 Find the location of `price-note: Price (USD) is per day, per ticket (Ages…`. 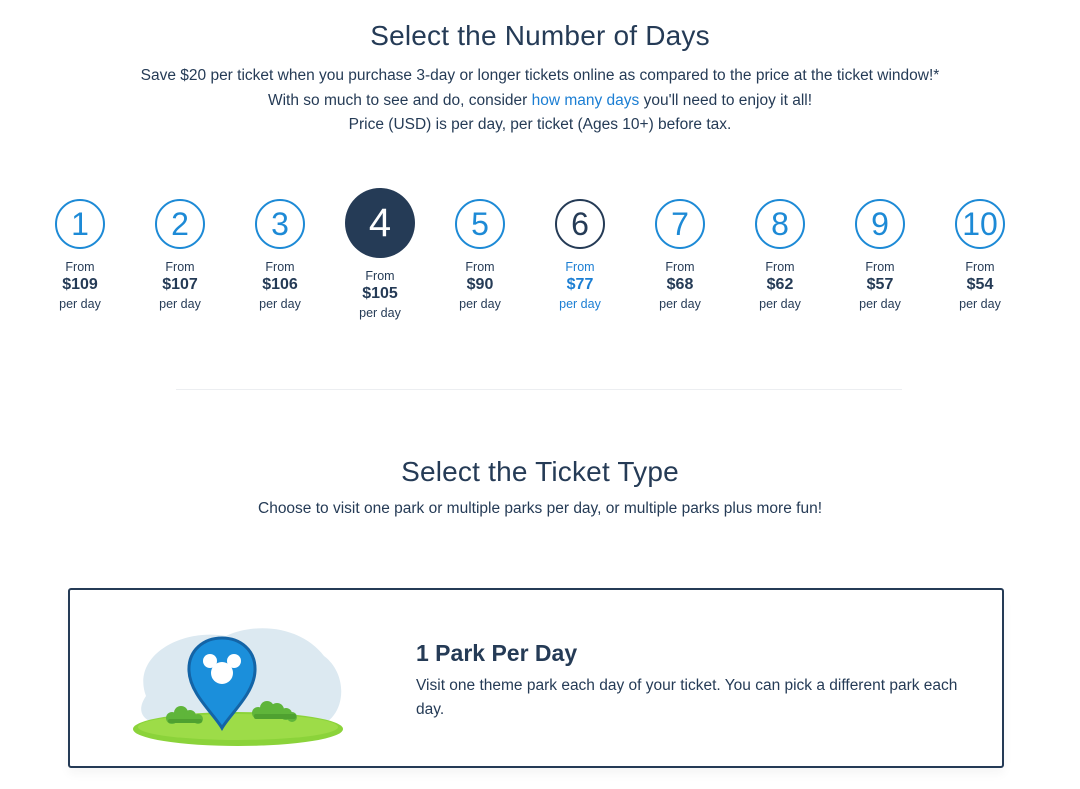

price-note: Price (USD) is per day, per ticket (Ages… is located at coordinates (540, 124).